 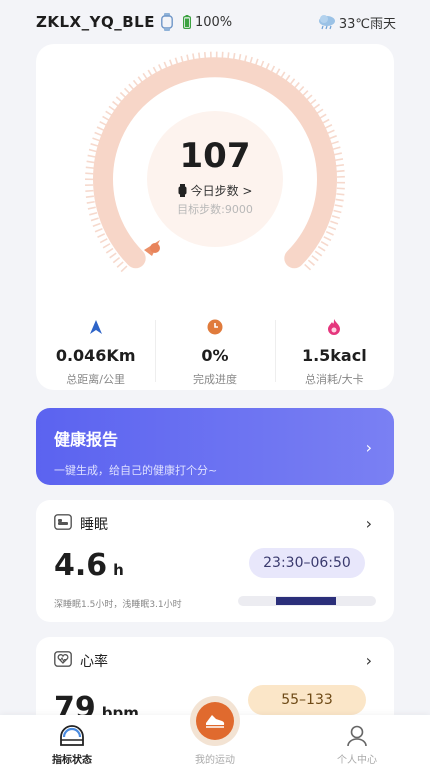 What do you see at coordinates (95, 327) in the screenshot?
I see `navigation-arrow-icon` at bounding box center [95, 327].